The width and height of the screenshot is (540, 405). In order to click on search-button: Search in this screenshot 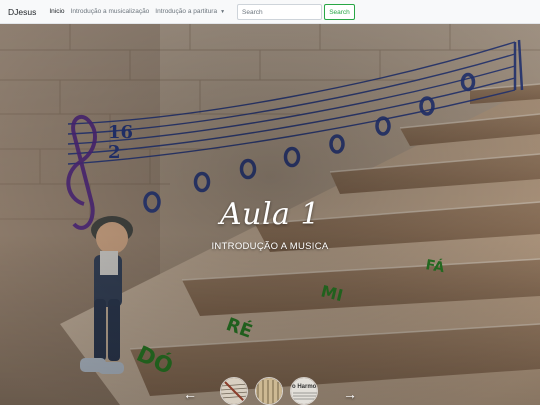, I will do `click(339, 12)`.